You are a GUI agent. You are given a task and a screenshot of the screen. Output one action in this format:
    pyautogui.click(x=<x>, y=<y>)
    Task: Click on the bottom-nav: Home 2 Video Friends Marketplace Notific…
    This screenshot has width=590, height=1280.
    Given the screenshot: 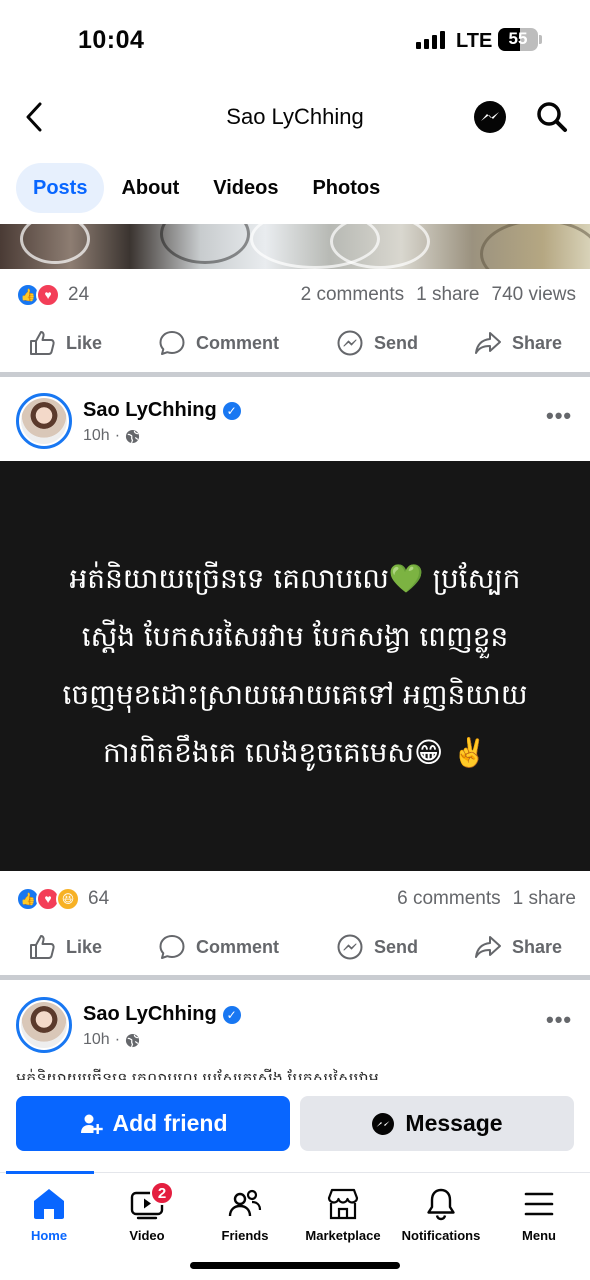 What is the action you would take?
    pyautogui.click(x=295, y=1214)
    